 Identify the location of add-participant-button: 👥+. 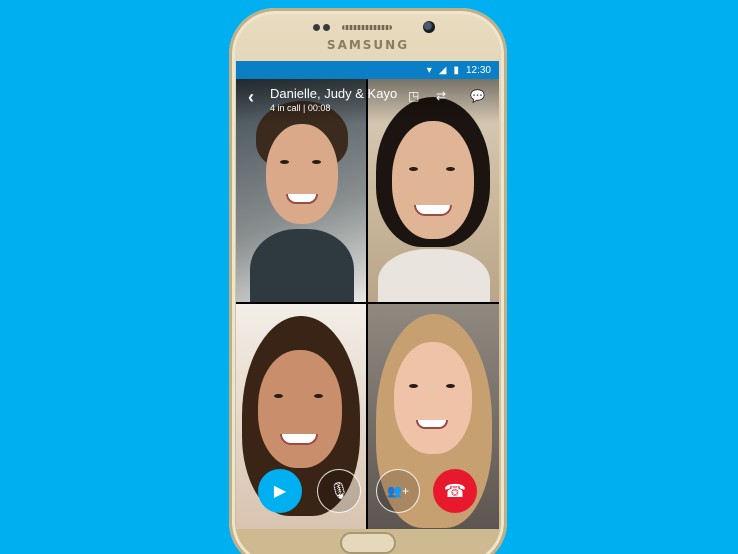
(398, 491).